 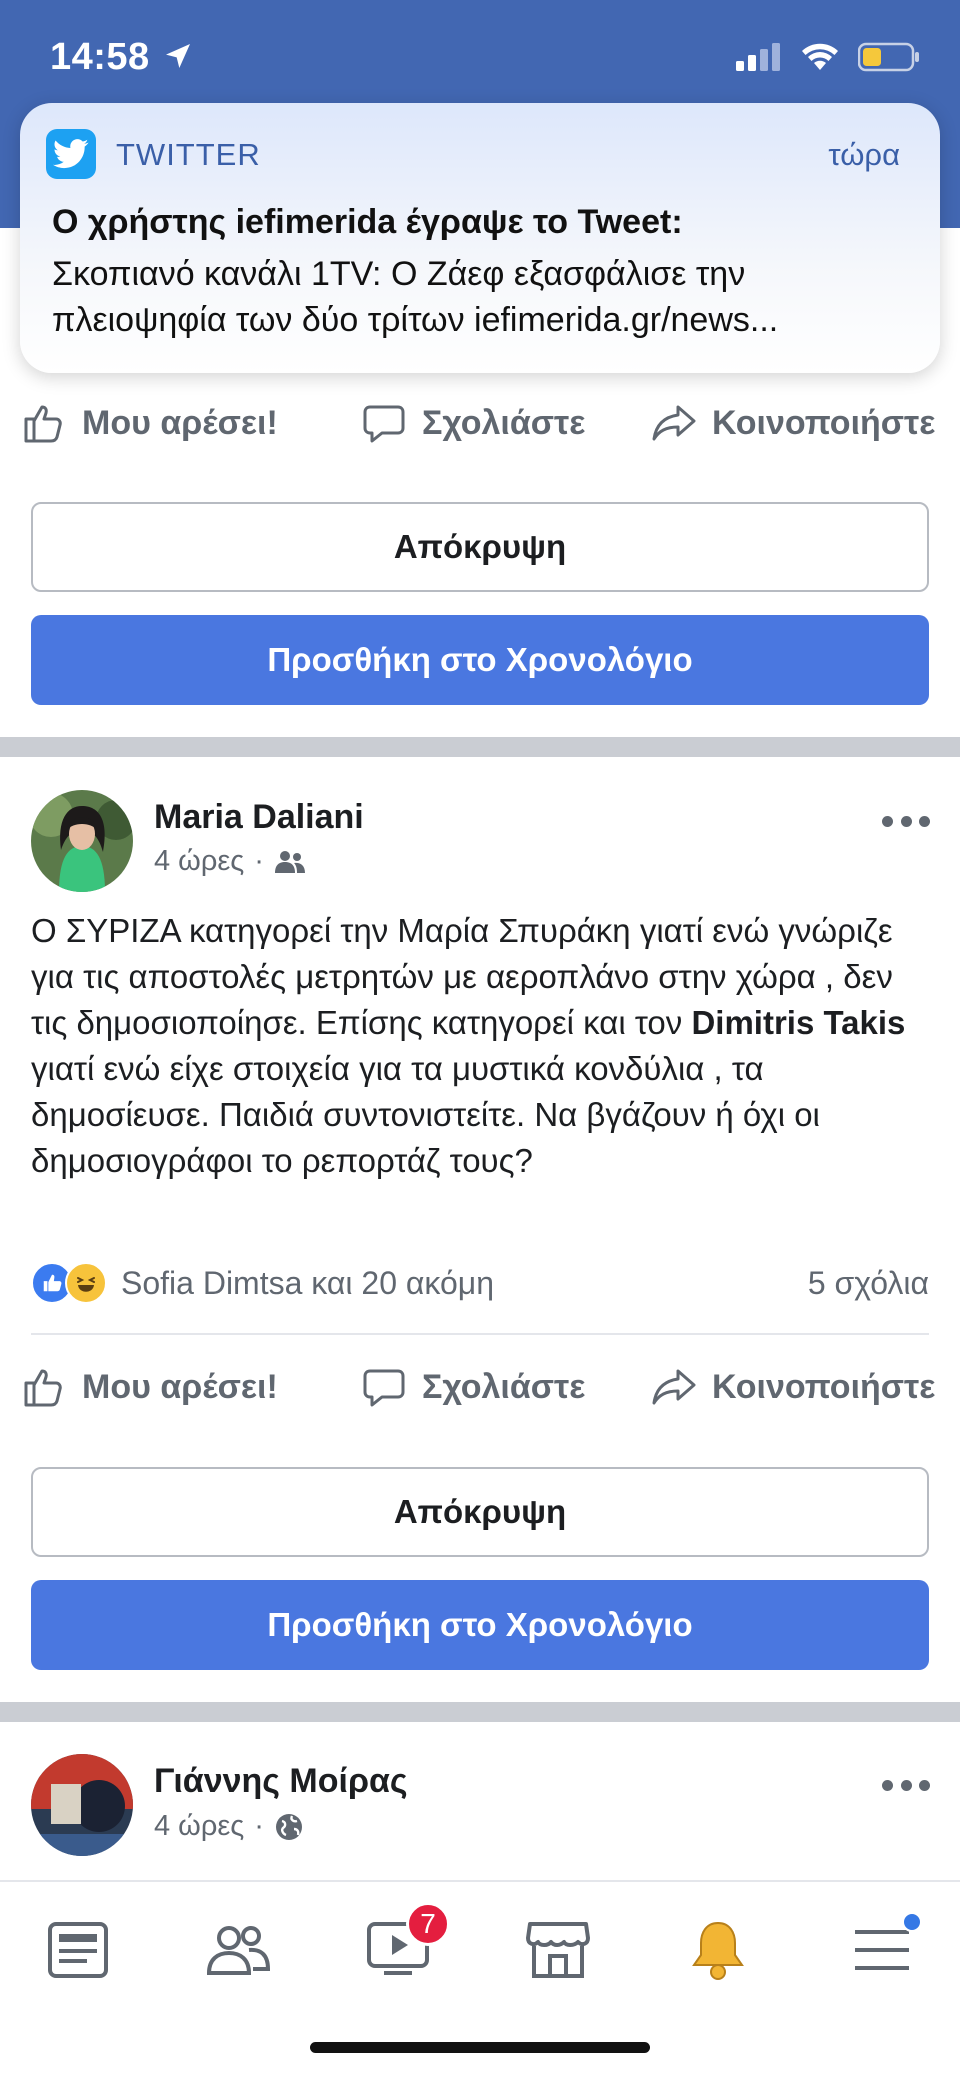 What do you see at coordinates (480, 1334) in the screenshot?
I see `divider` at bounding box center [480, 1334].